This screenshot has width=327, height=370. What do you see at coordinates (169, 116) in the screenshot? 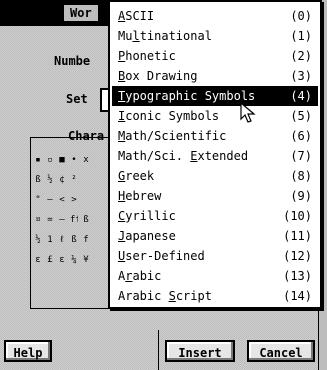
I see `menu-item-label: Iconic Symbols` at bounding box center [169, 116].